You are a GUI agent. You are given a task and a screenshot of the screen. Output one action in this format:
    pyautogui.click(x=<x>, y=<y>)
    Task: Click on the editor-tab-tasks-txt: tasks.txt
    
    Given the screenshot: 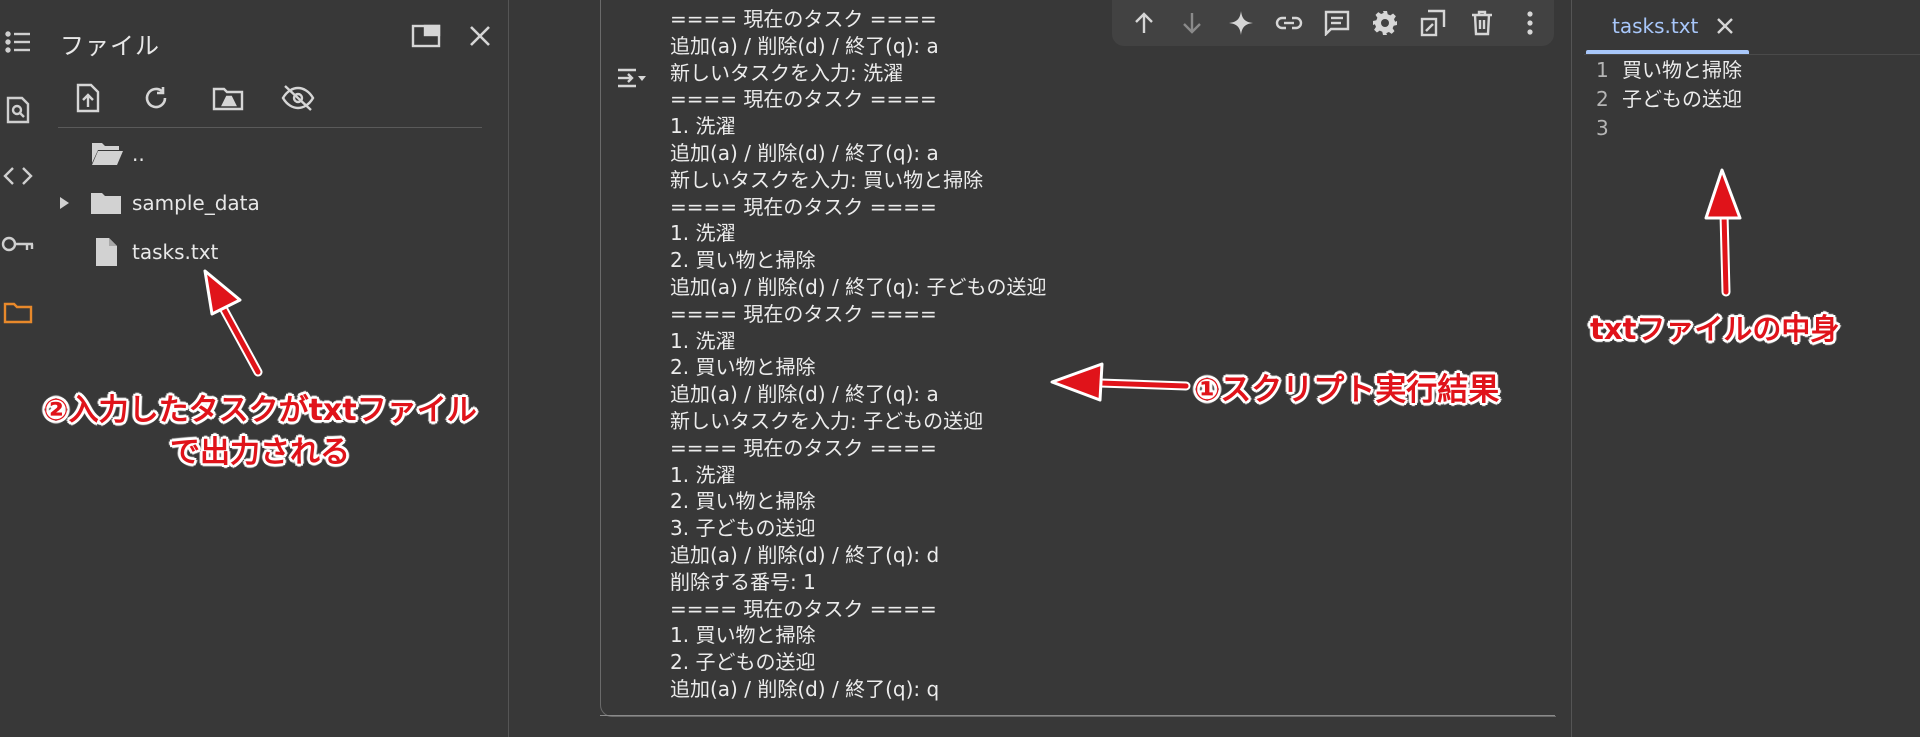 What is the action you would take?
    pyautogui.click(x=1666, y=27)
    